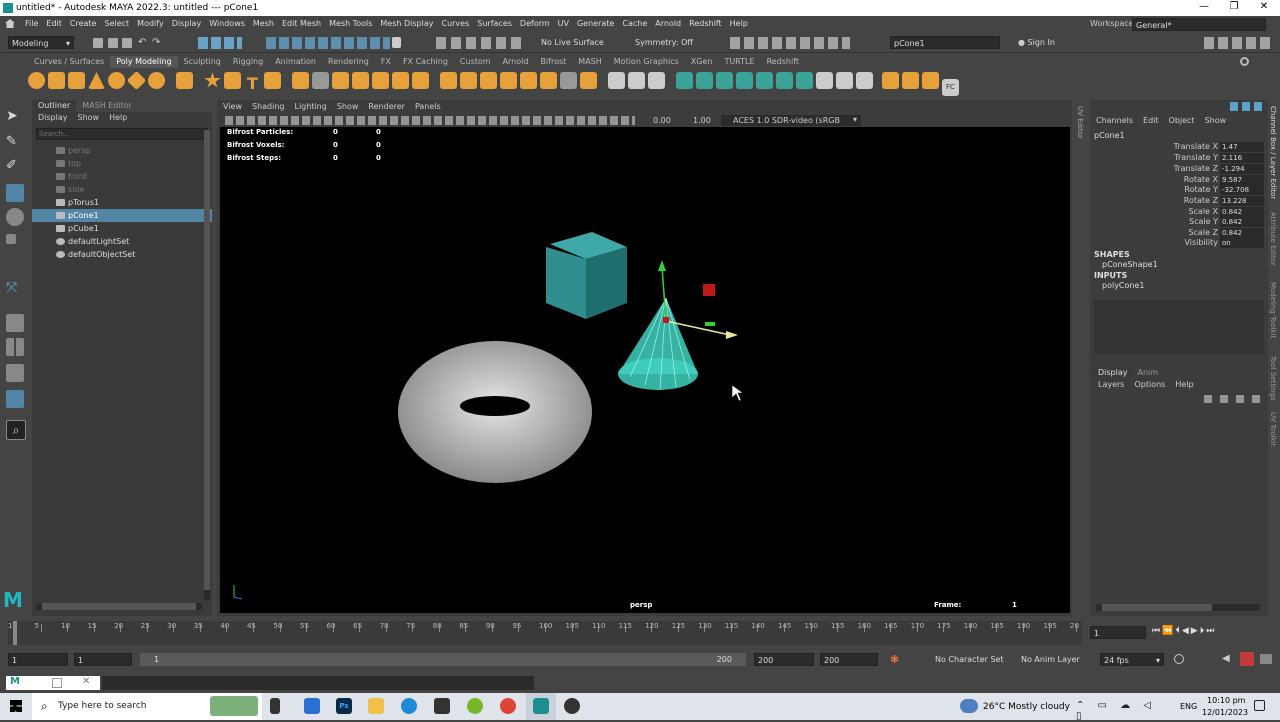 This screenshot has height=722, width=1280. Describe the element at coordinates (1178, 212) in the screenshot. I see `cb-attr-scale-x: Scale X 0.842` at that location.